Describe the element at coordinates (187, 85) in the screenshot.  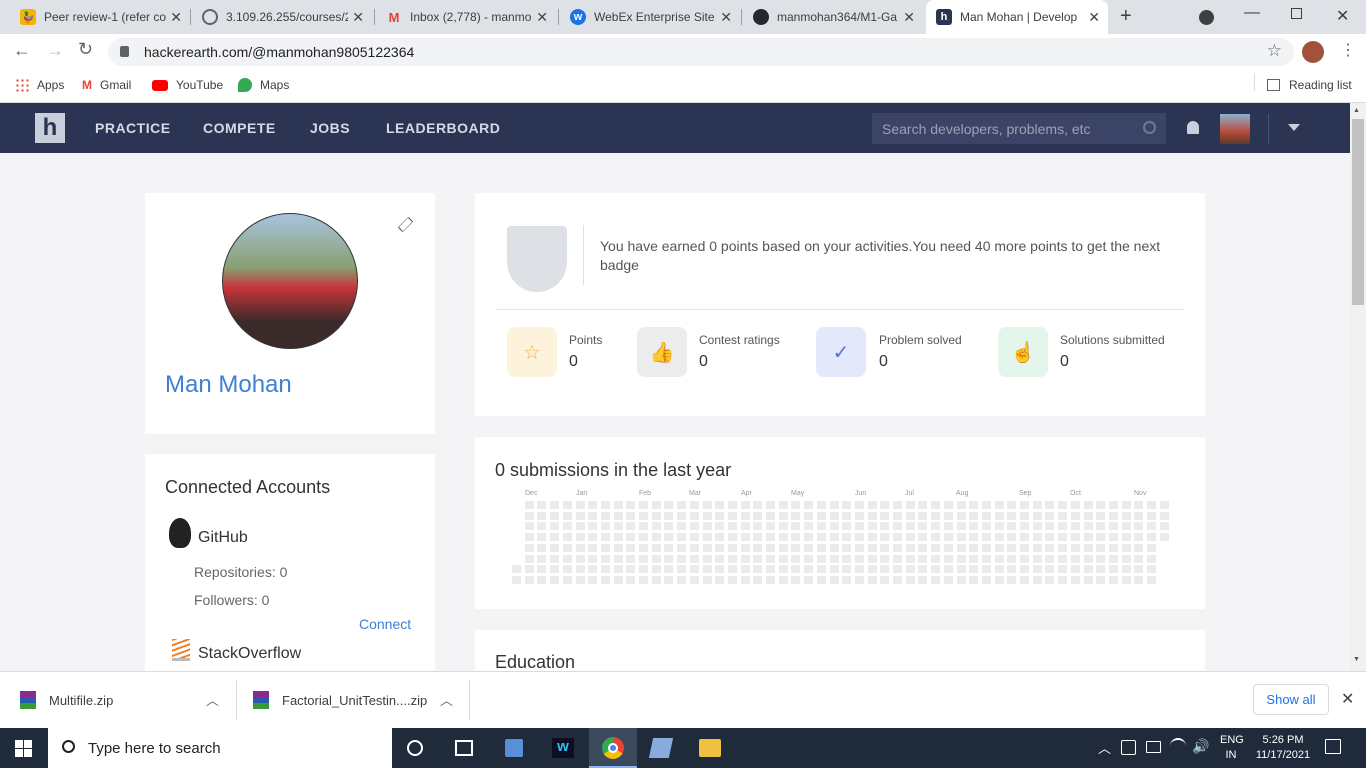
I see `bookmark-youtube: YouTube` at that location.